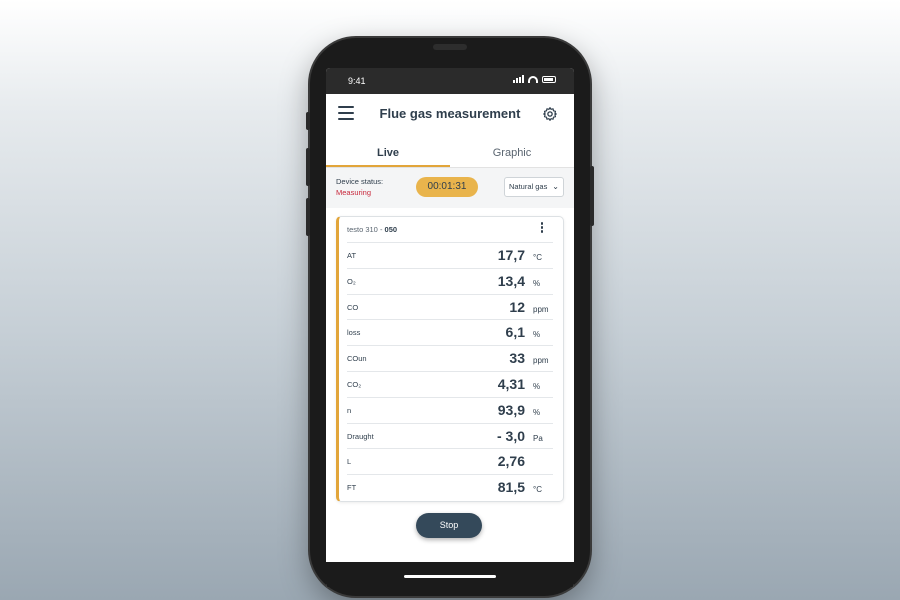 The height and width of the screenshot is (600, 900). I want to click on measurement-value: 93,9, so click(511, 409).